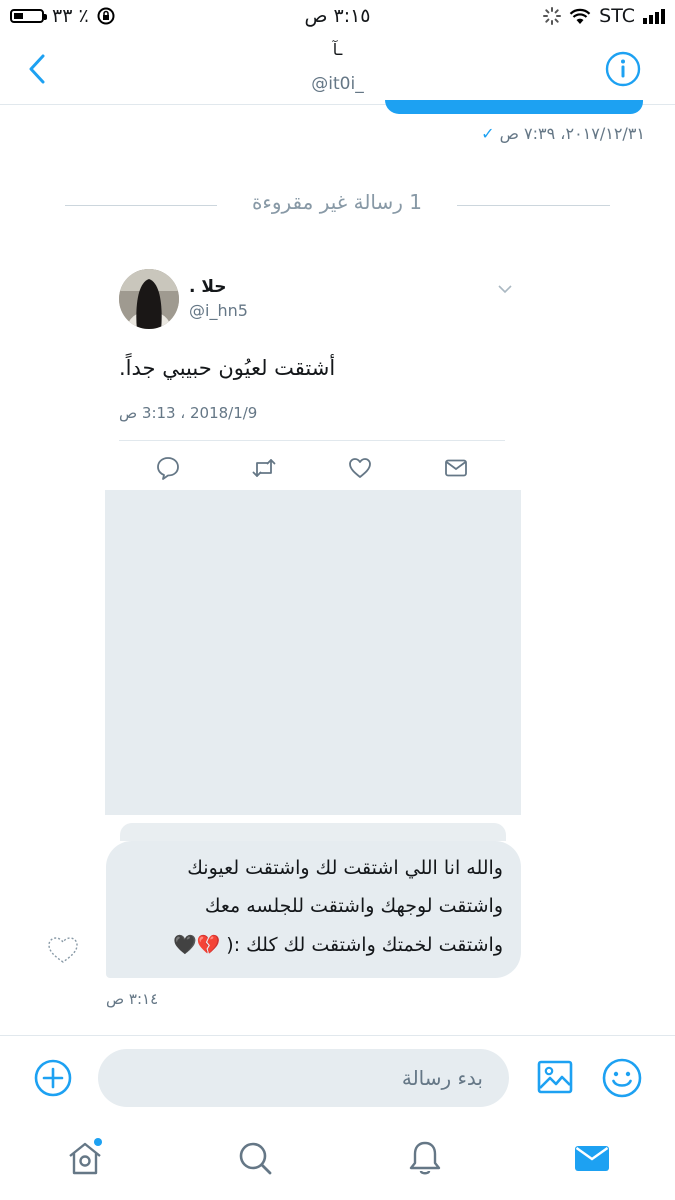 This screenshot has height=1200, width=675. I want to click on status-right: STC, so click(604, 16).